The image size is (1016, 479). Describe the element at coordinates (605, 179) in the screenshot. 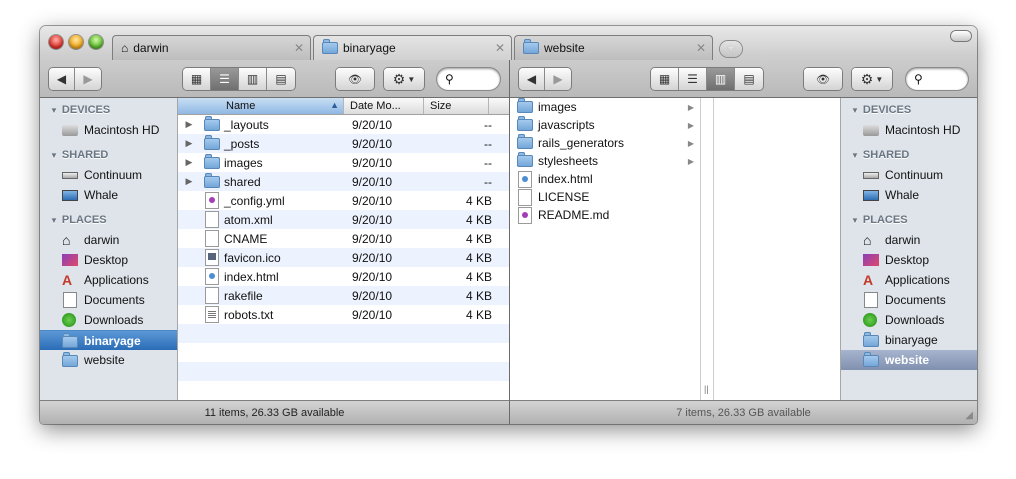

I see `list-item: index.html` at that location.